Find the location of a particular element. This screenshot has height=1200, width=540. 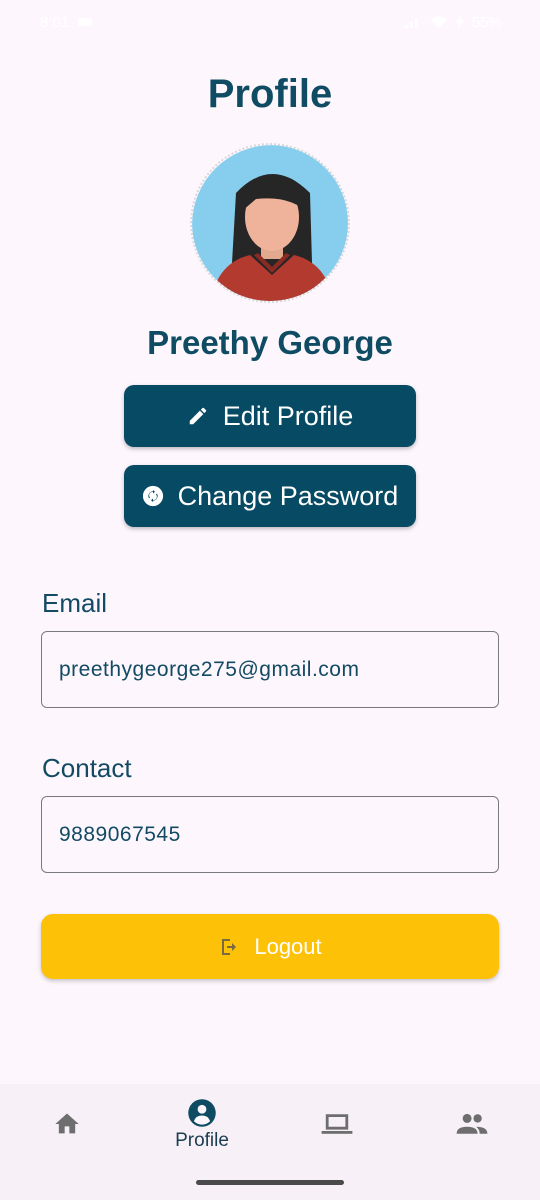

logout-button: Logout is located at coordinates (270, 946).